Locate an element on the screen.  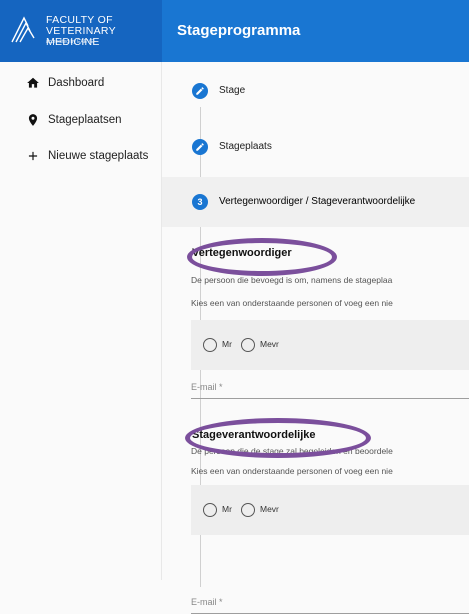
step-label: Stage is located at coordinates (232, 90).